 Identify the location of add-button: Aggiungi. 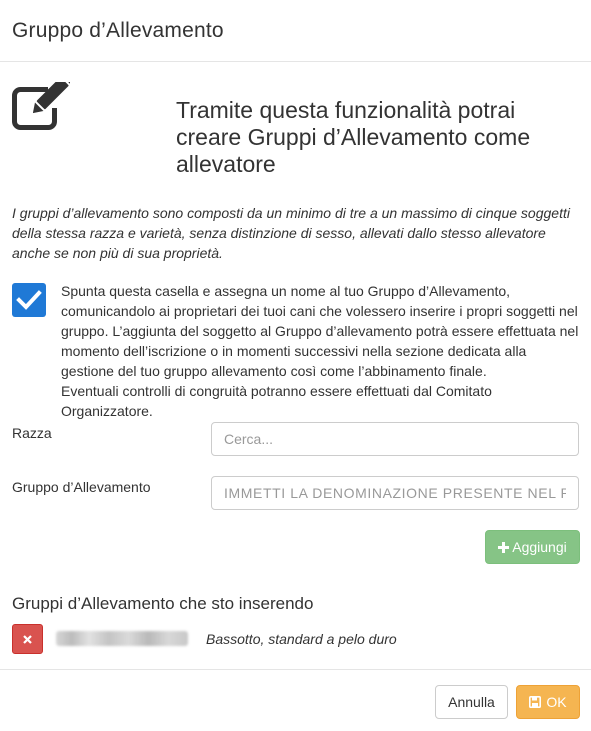
(532, 547).